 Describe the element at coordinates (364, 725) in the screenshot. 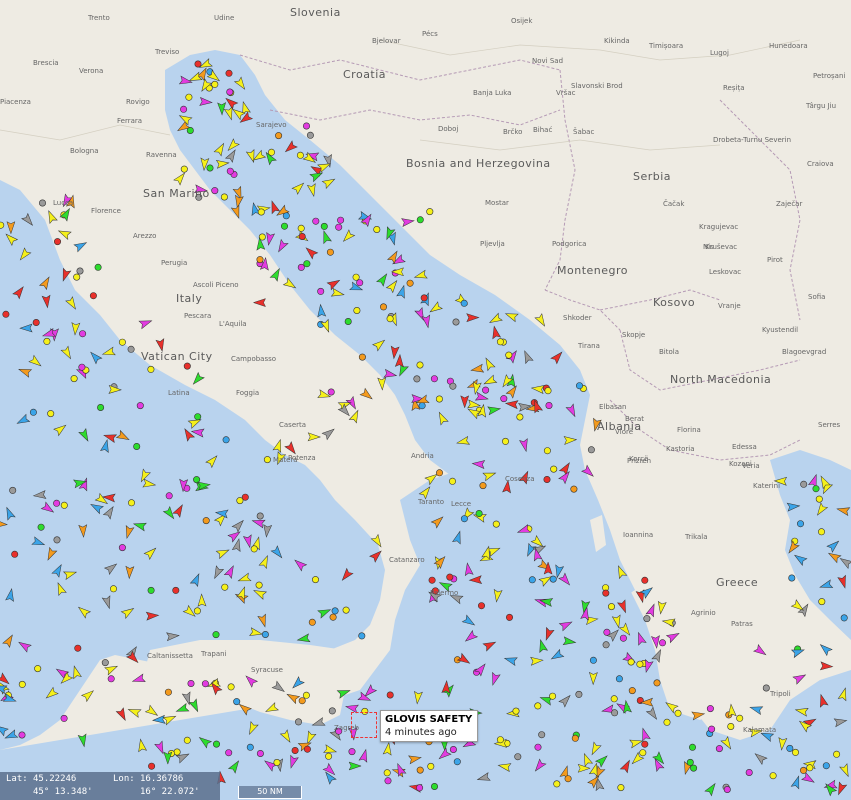

I see `selected-vessel-marker` at that location.